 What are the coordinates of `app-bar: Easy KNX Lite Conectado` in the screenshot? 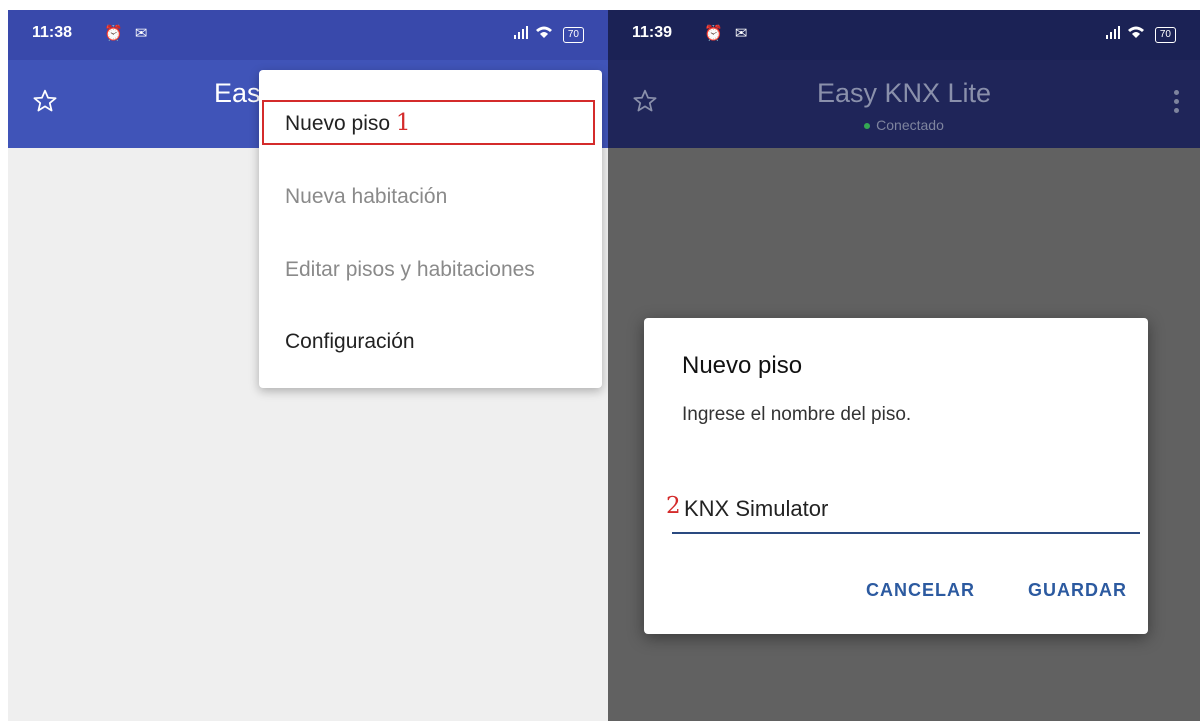 It's located at (904, 104).